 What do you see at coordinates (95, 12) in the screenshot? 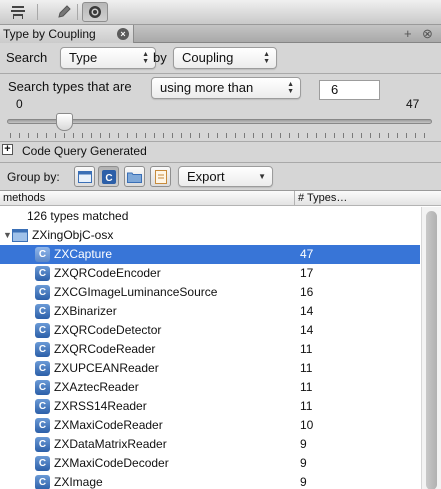
I see `search-icon` at bounding box center [95, 12].